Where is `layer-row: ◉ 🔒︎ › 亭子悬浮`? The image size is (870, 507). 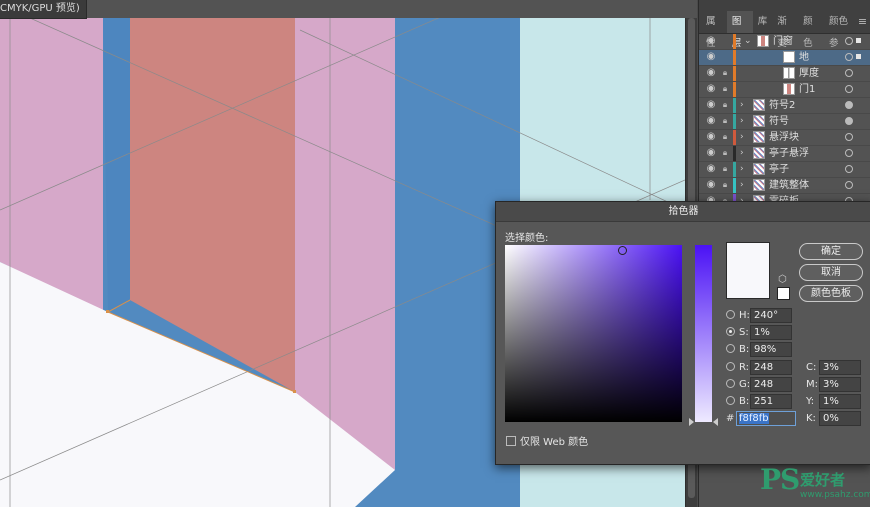 layer-row: ◉ 🔒︎ › 亭子悬浮 is located at coordinates (784, 154).